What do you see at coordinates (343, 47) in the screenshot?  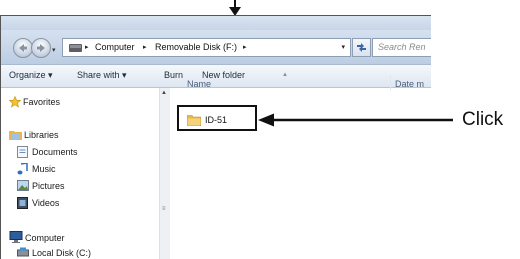 I see `address-dropdown: ▾` at bounding box center [343, 47].